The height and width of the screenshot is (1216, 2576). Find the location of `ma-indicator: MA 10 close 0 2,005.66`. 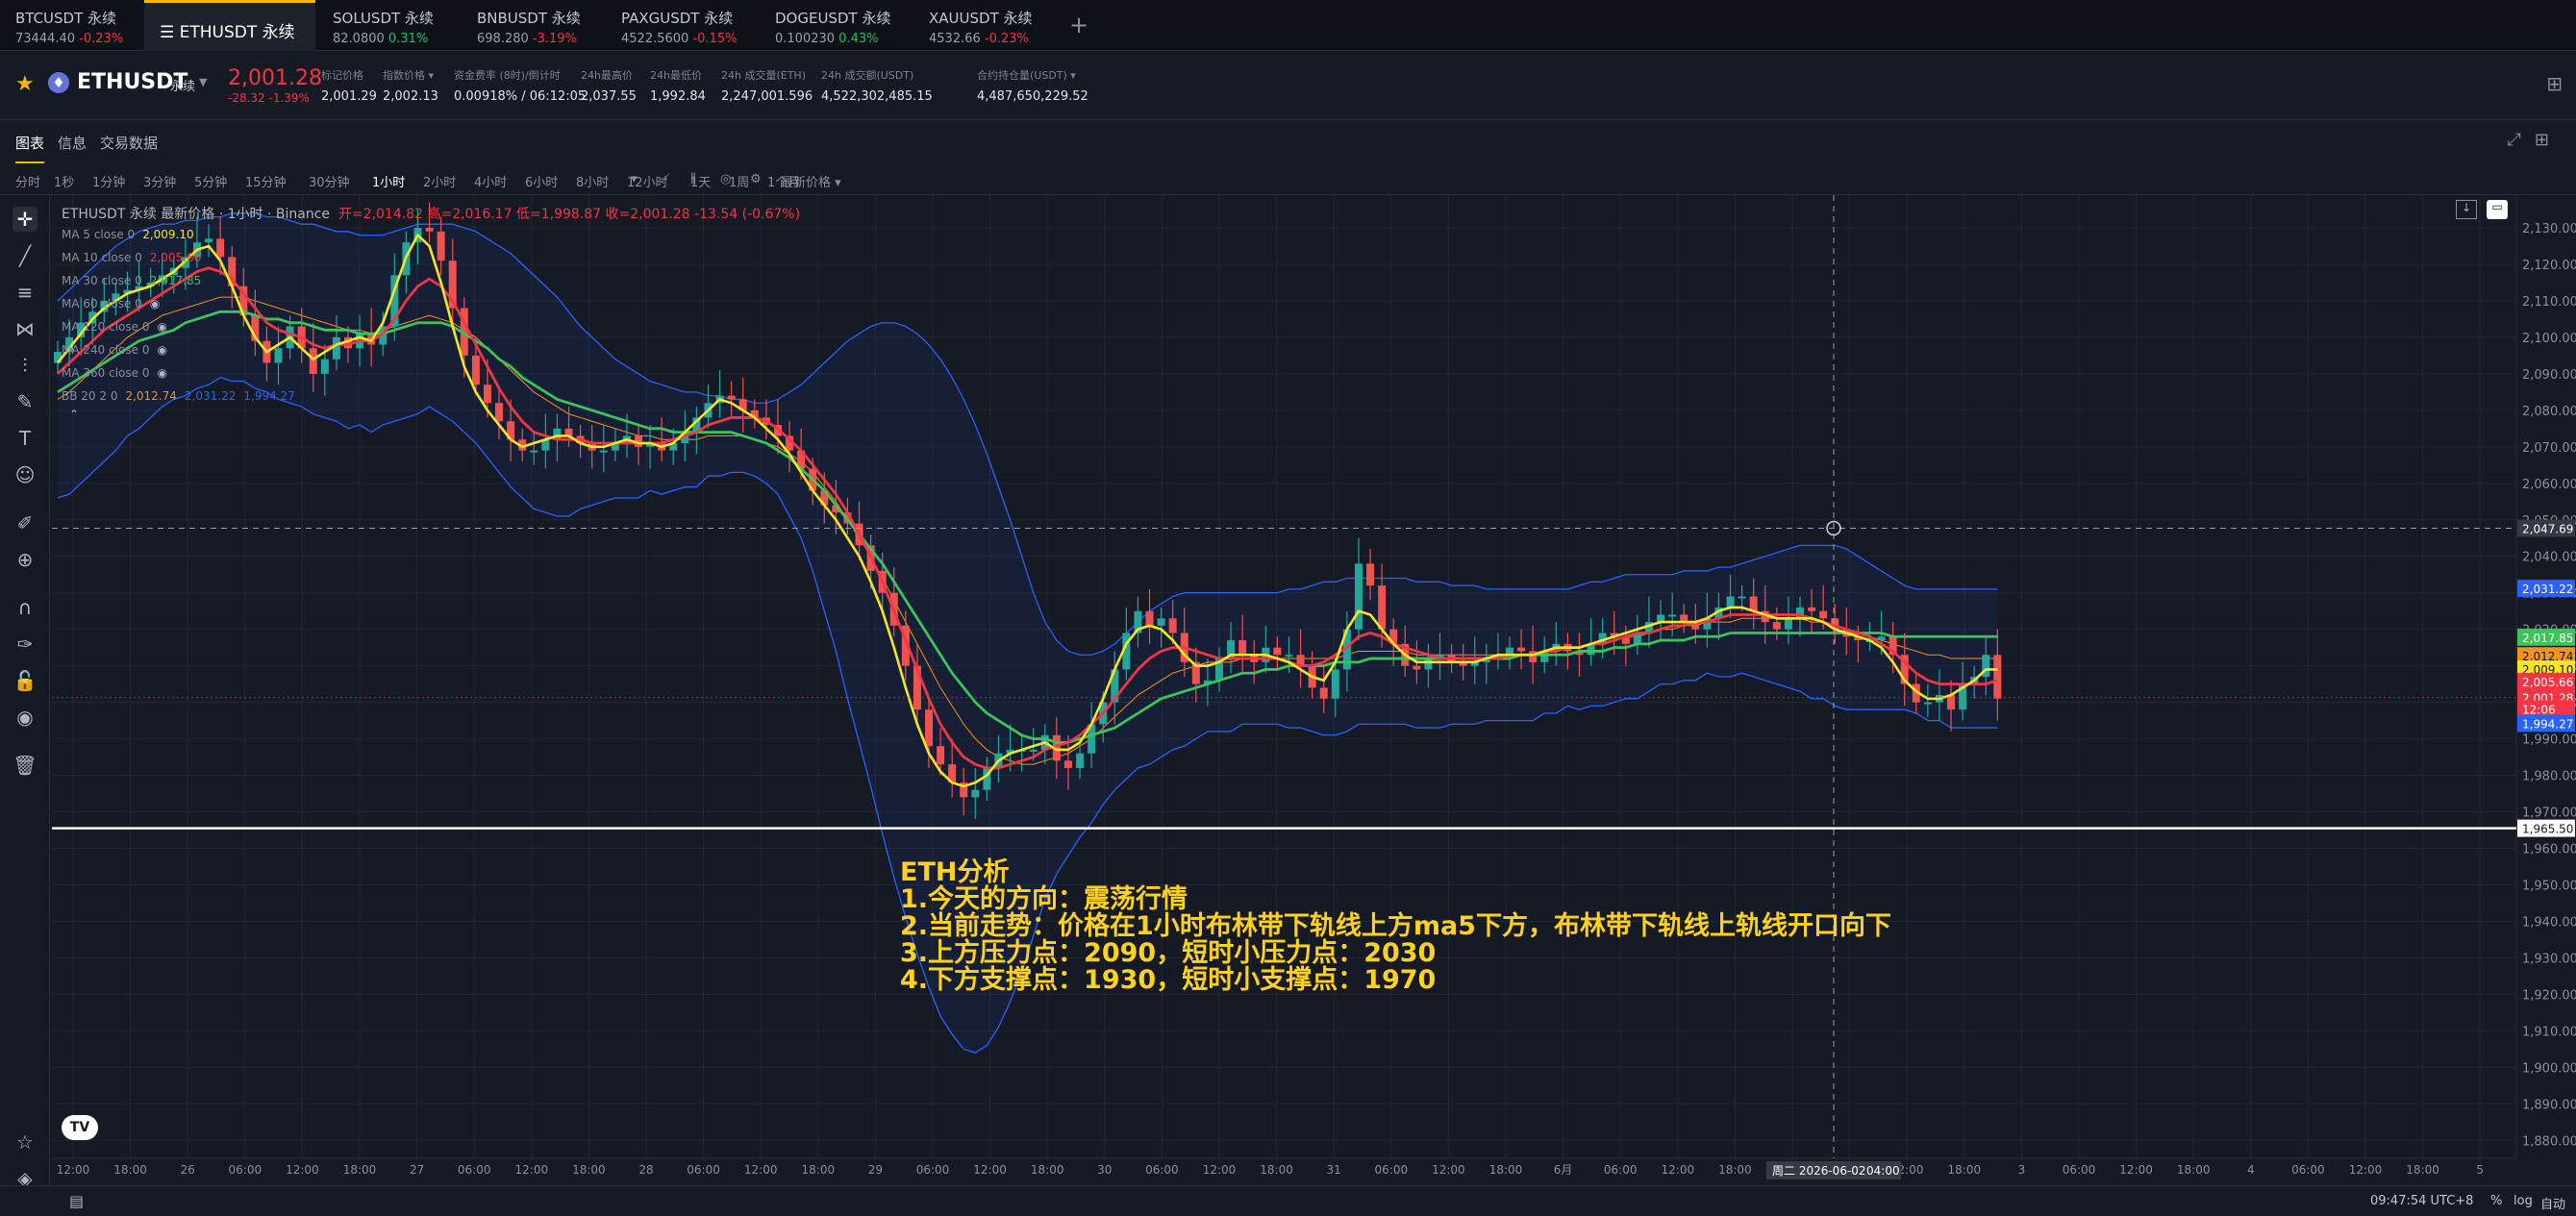

ma-indicator: MA 10 close 0 2,005.66 is located at coordinates (431, 257).